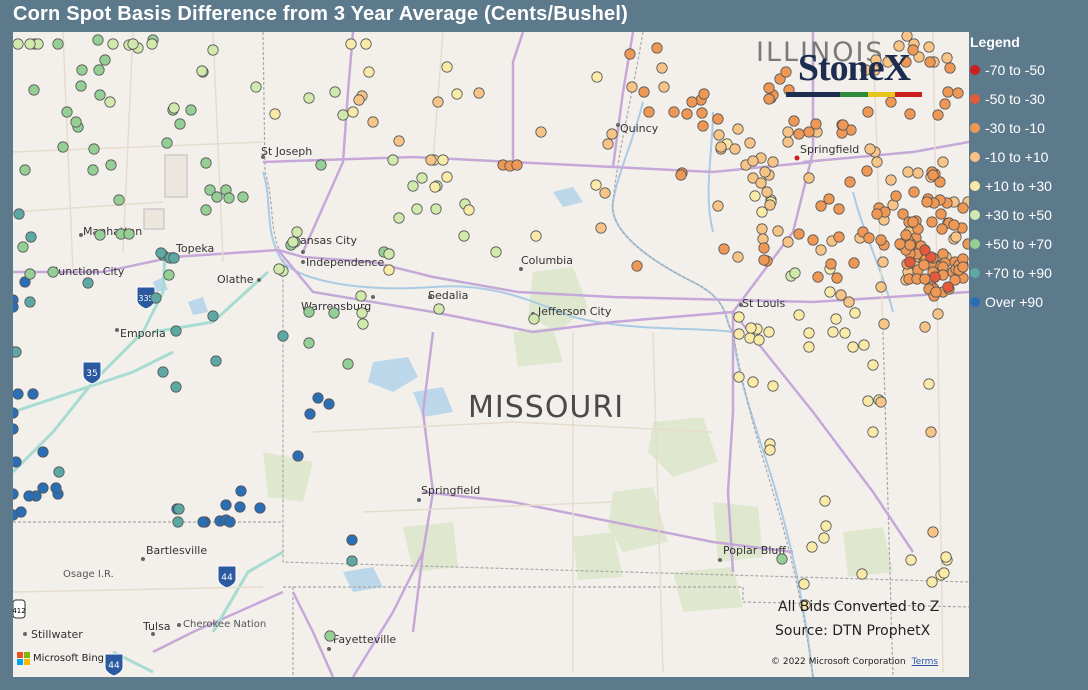 The image size is (1088, 690). What do you see at coordinates (1028, 272) in the screenshot?
I see `legend-item: +70 to +90` at bounding box center [1028, 272].